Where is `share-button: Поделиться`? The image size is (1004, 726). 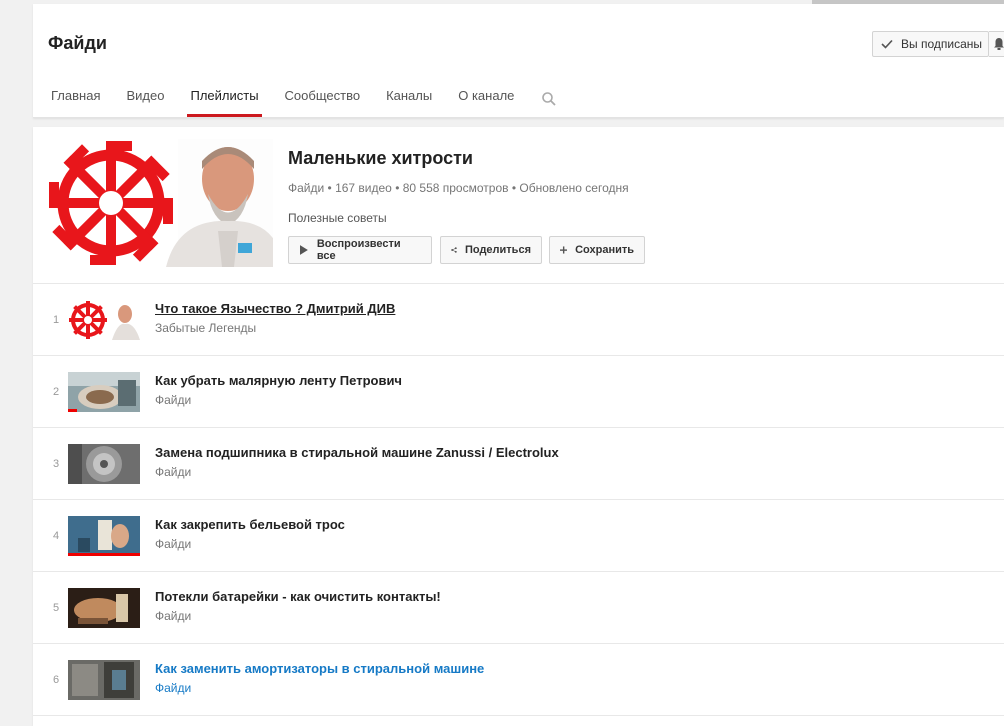
share-button: Поделиться is located at coordinates (491, 250).